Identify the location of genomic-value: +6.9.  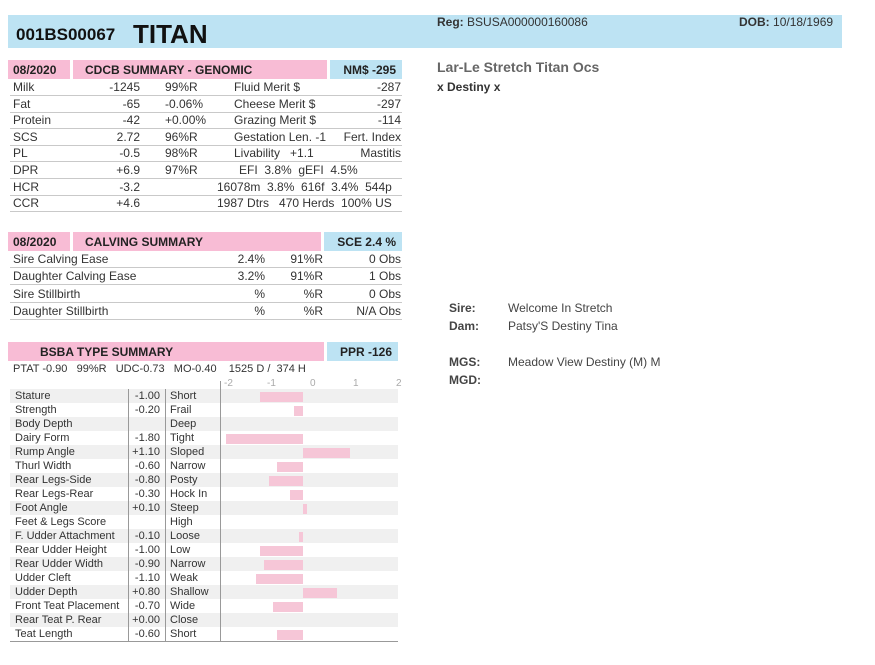
(128, 170).